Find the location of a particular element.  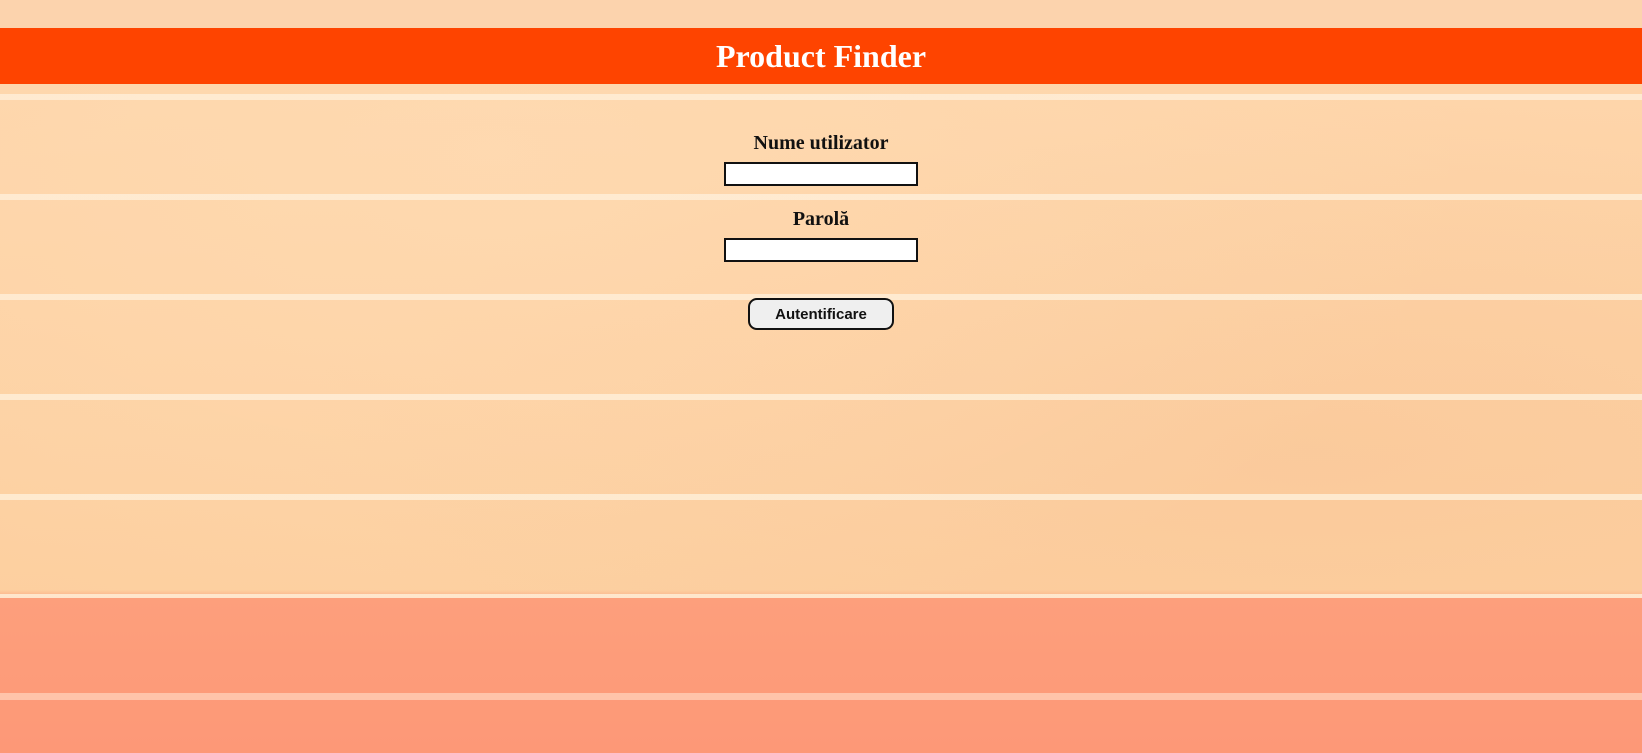

wall-top-strip is located at coordinates (821, 14).